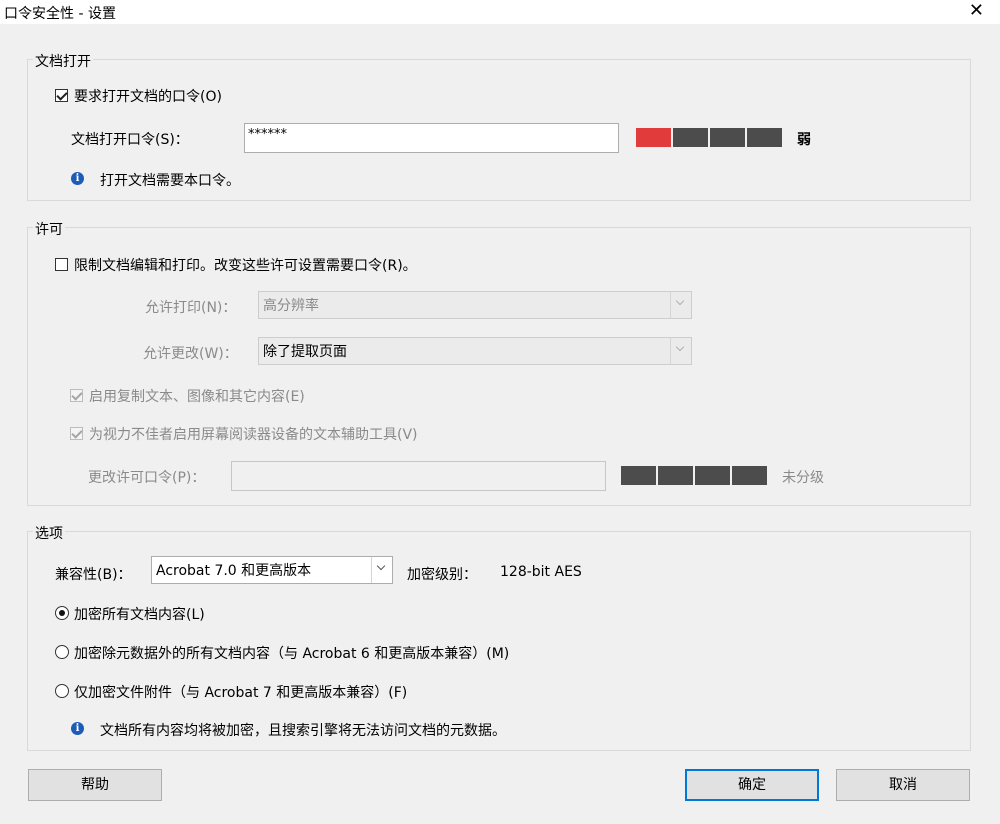 The height and width of the screenshot is (824, 1000). I want to click on allow-change-label: 允许更改(W)：, so click(190, 354).